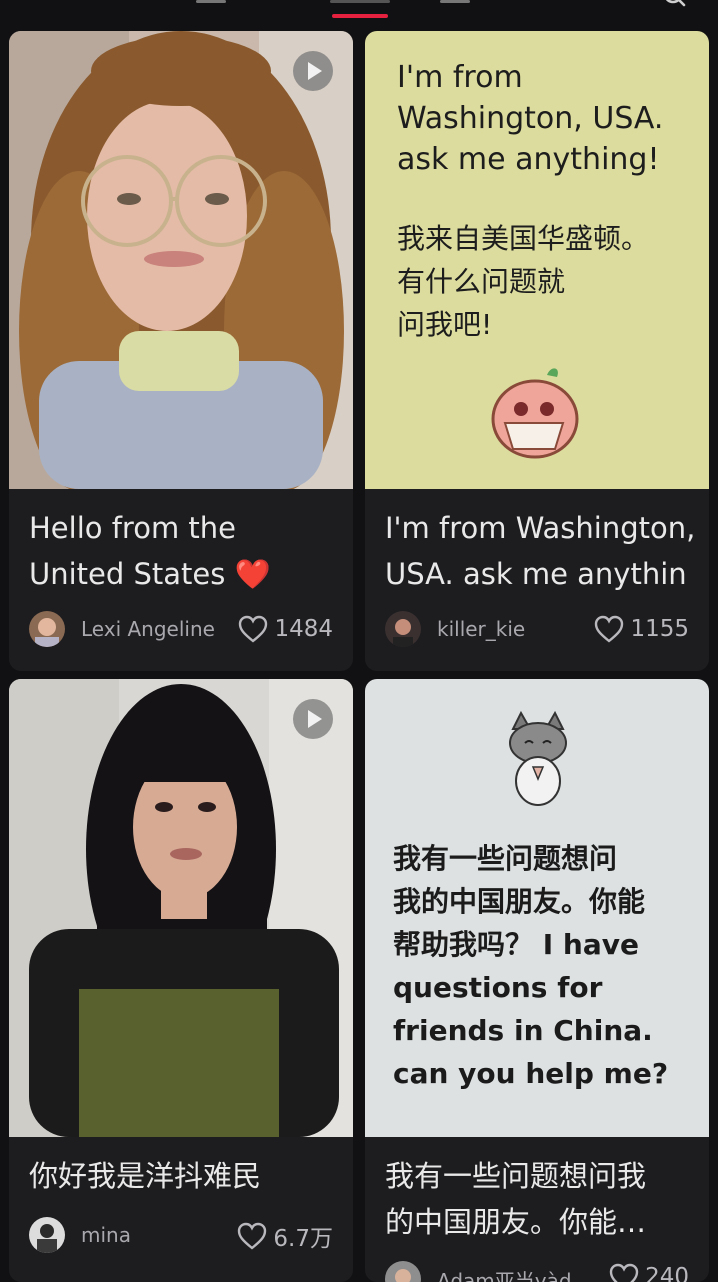 The image size is (718, 1282). What do you see at coordinates (303, 629) in the screenshot?
I see `like-count: 1484` at bounding box center [303, 629].